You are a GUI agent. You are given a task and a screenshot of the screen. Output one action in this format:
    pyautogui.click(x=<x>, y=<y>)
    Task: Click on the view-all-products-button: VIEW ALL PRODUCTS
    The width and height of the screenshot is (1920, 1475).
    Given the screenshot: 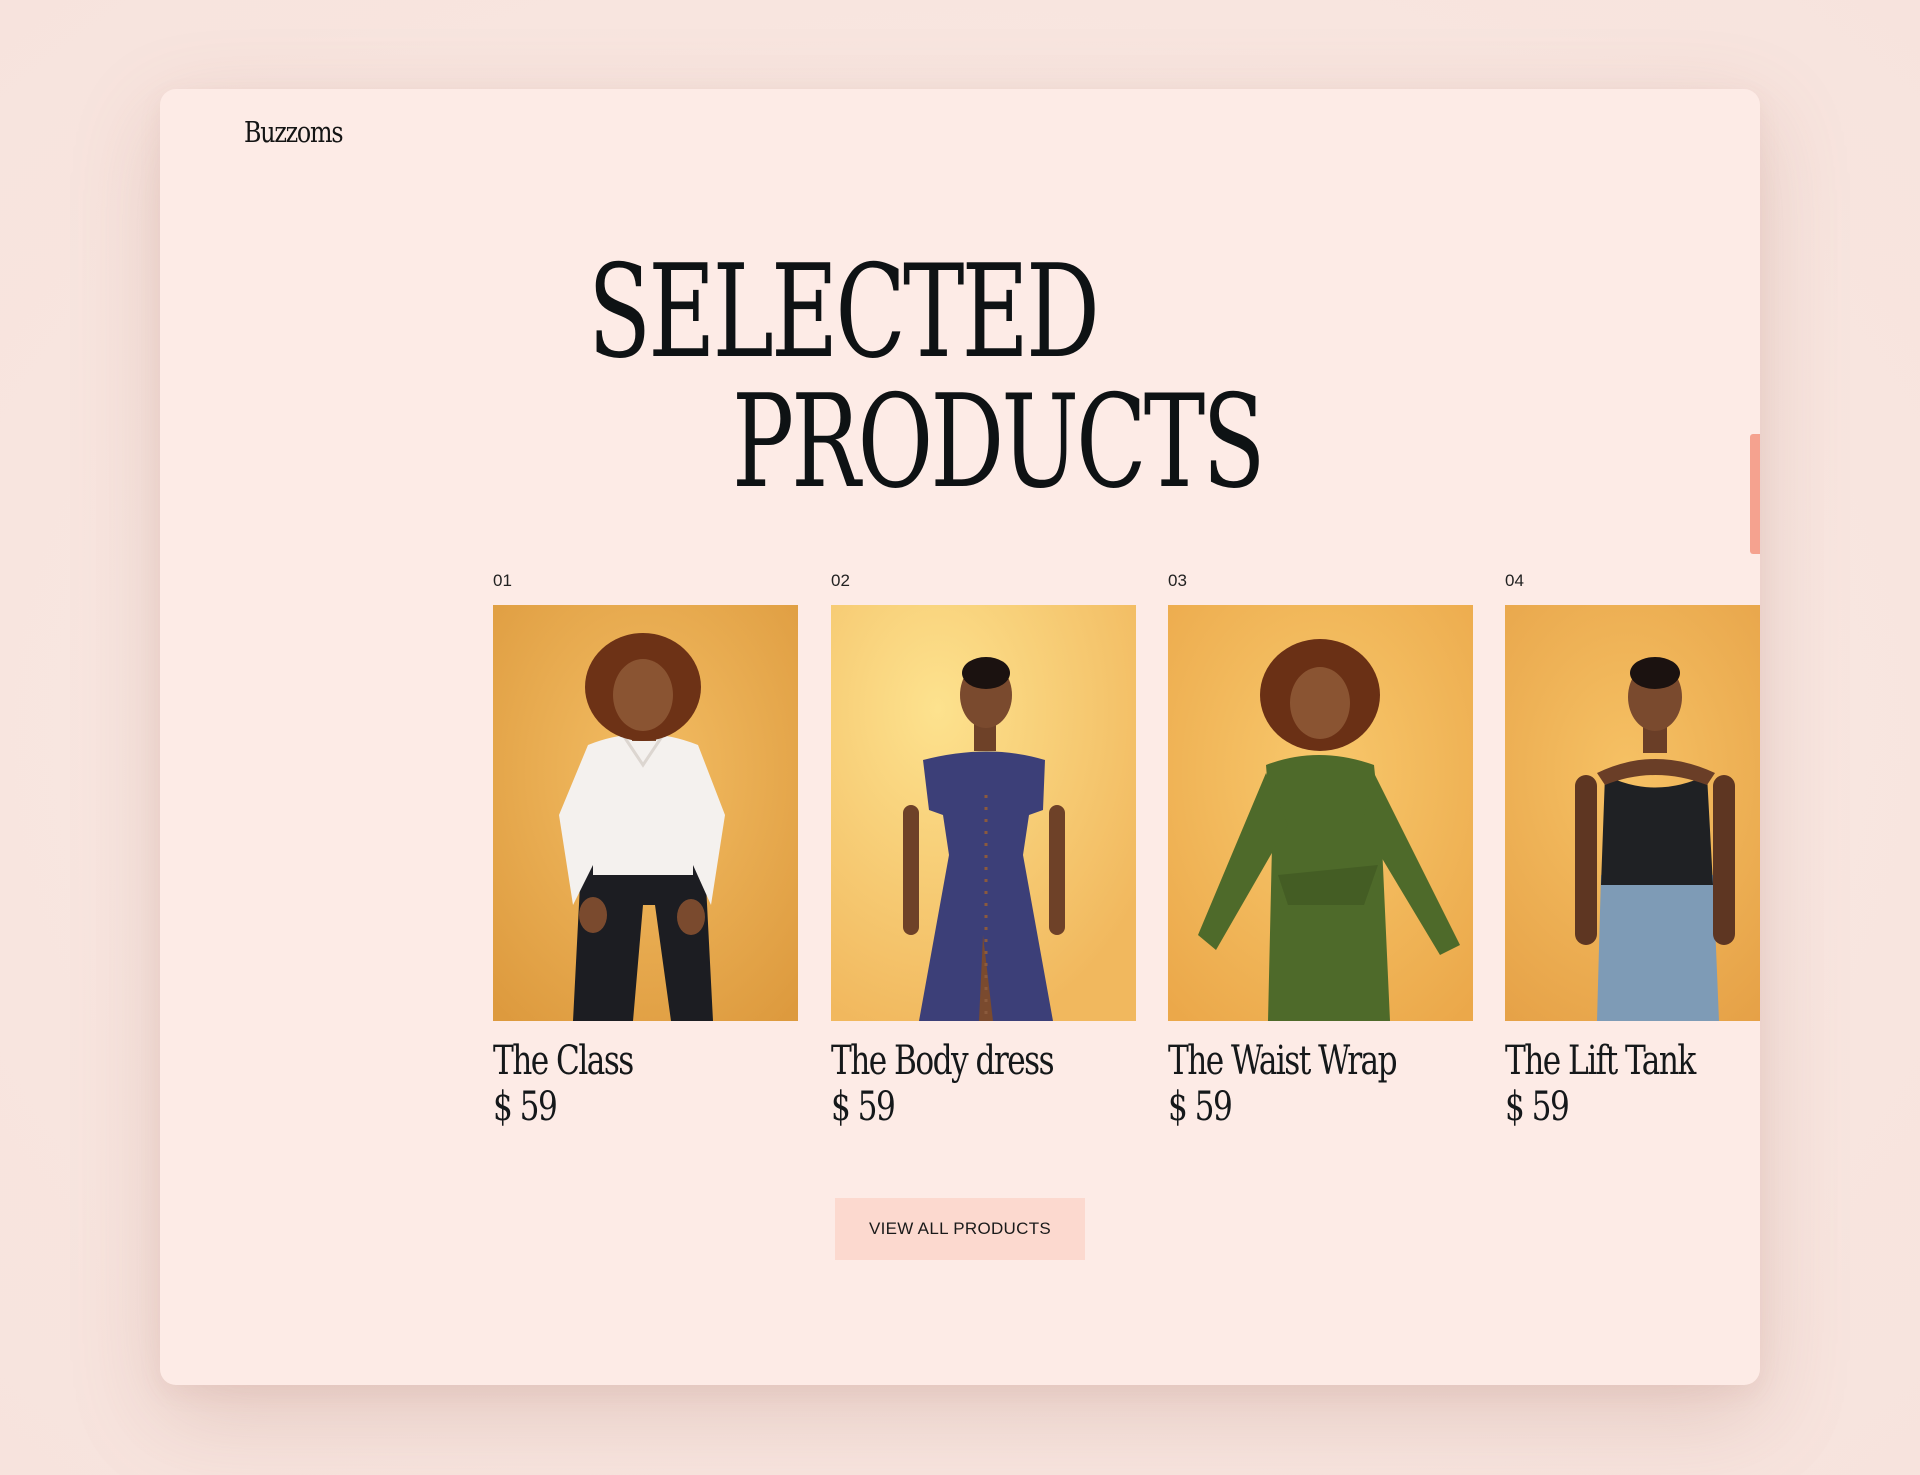 What is the action you would take?
    pyautogui.click(x=960, y=1229)
    